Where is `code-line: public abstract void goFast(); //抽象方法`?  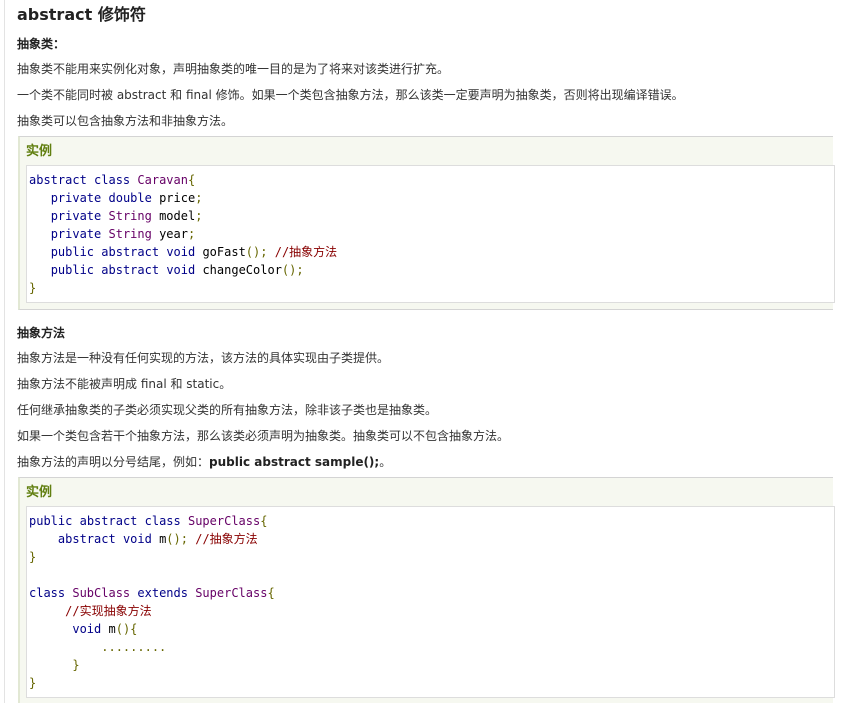 code-line: public abstract void goFast(); //抽象方法 is located at coordinates (431, 252).